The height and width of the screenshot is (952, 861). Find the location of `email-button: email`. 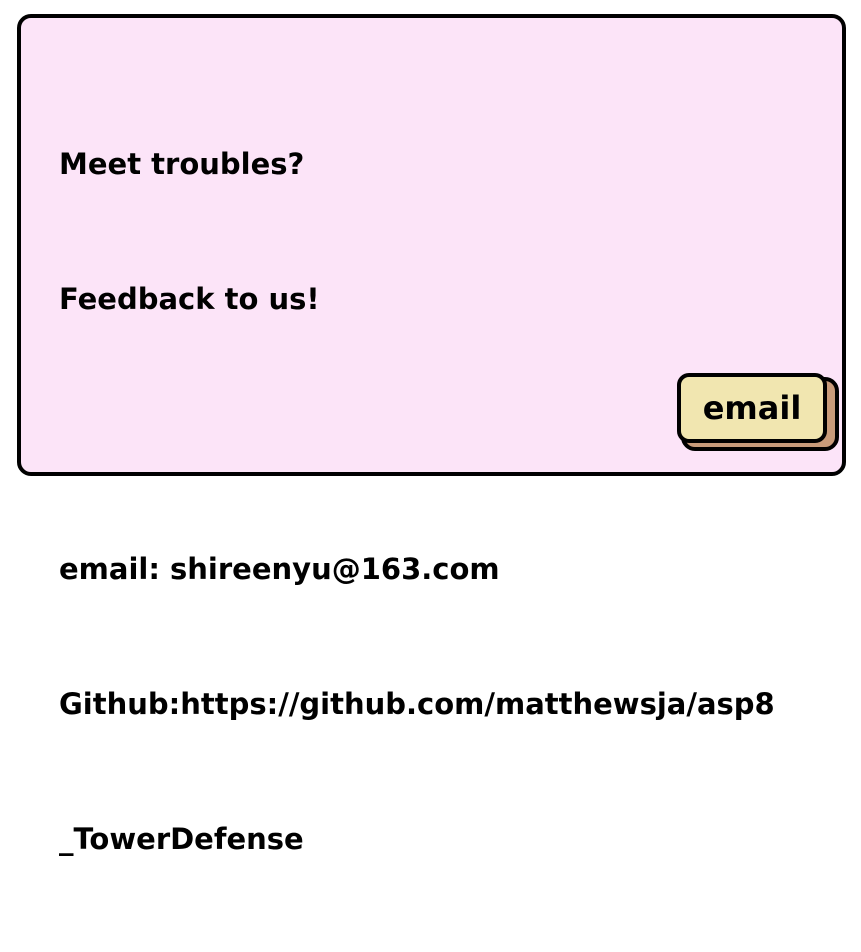

email-button: email is located at coordinates (752, 408).